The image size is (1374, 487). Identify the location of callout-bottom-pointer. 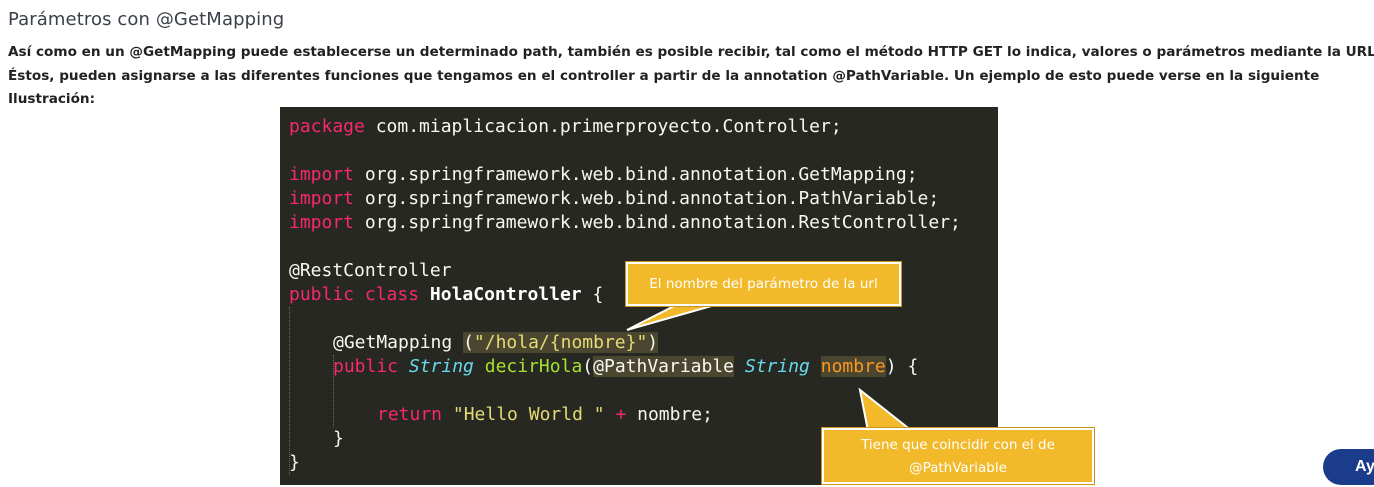
(886, 409).